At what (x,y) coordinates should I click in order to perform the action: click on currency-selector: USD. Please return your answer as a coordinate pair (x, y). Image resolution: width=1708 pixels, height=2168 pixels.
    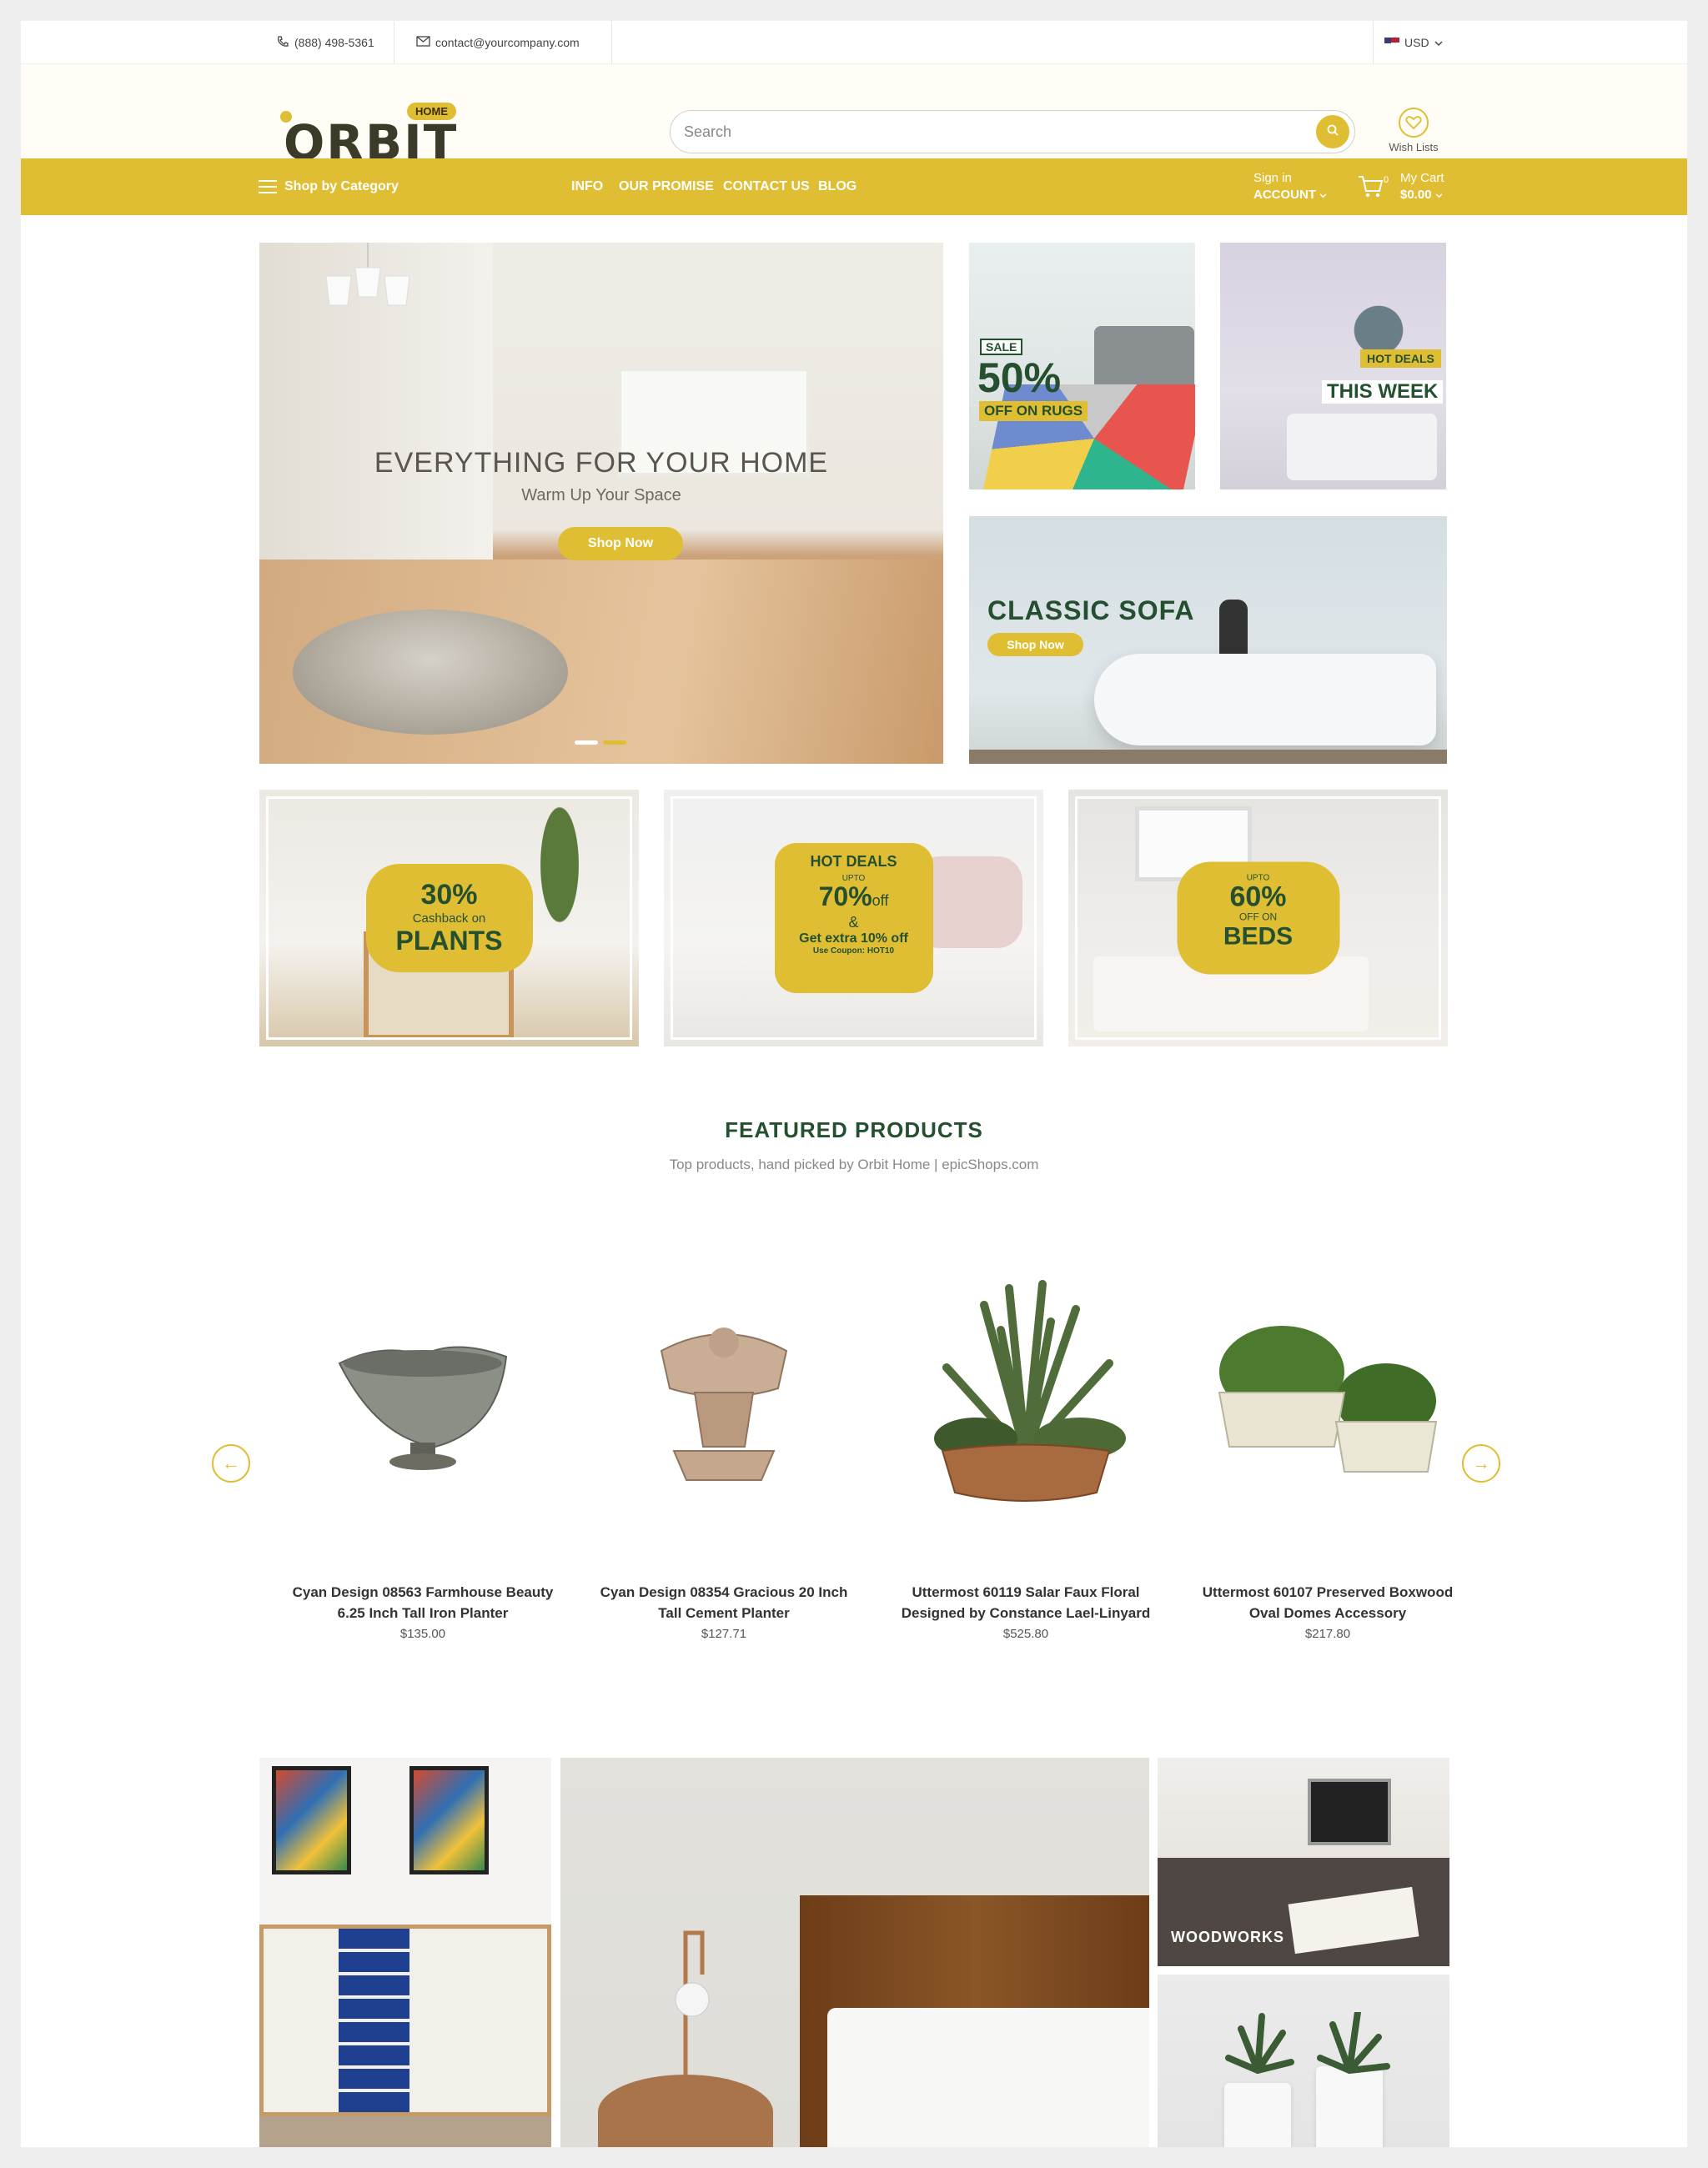
    Looking at the image, I should click on (1413, 42).